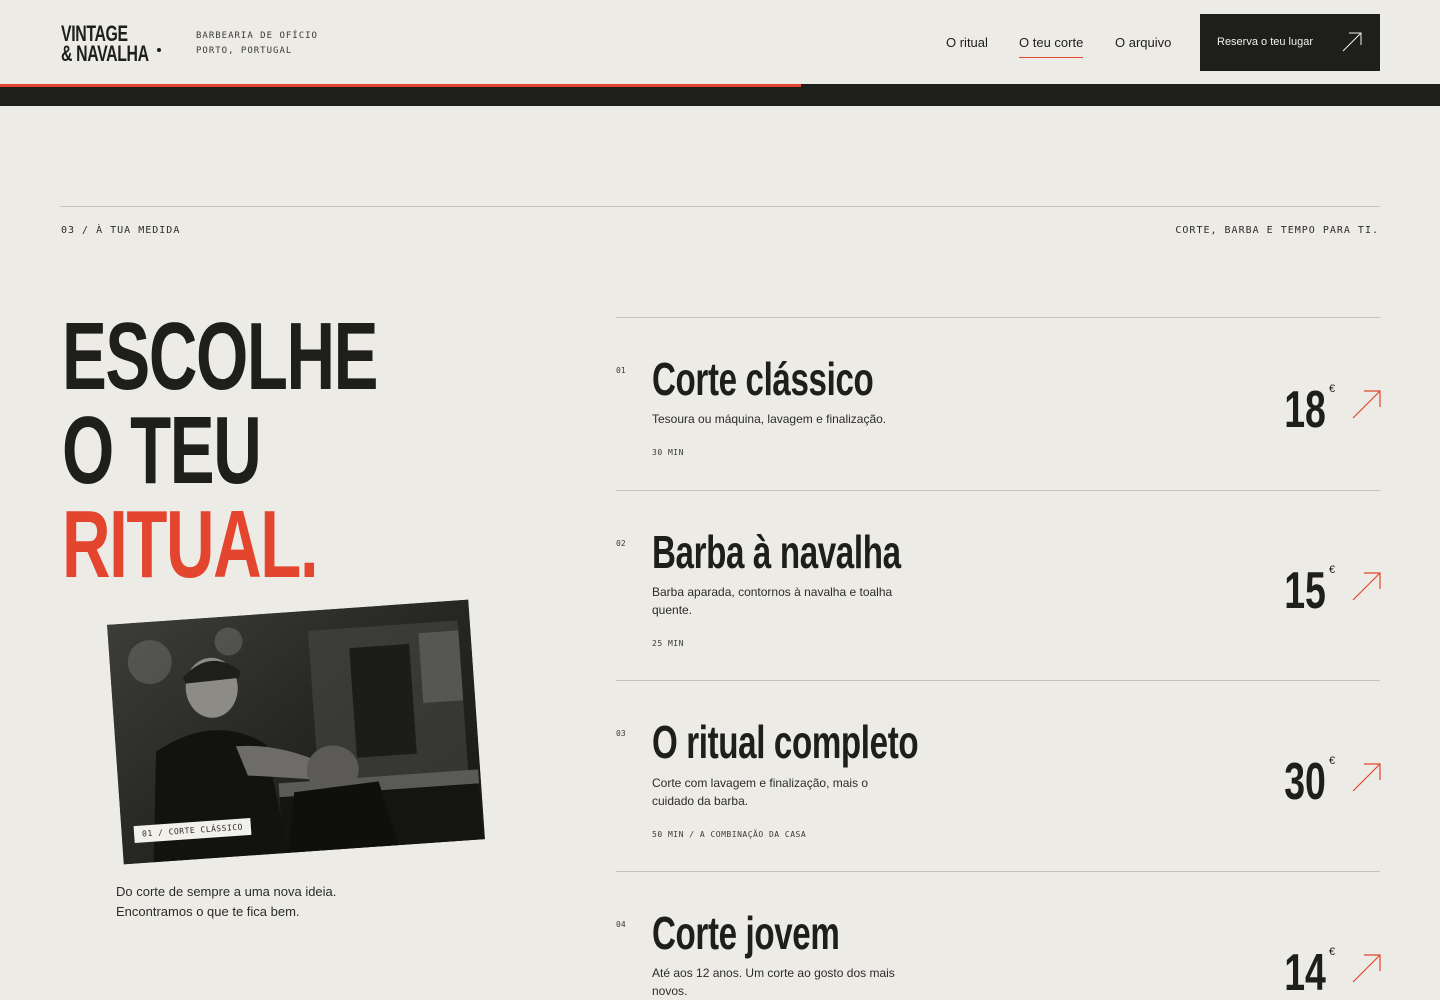 Image resolution: width=1440 pixels, height=1000 pixels. Describe the element at coordinates (220, 356) in the screenshot. I see `headline-line1: ESCOLHE` at that location.